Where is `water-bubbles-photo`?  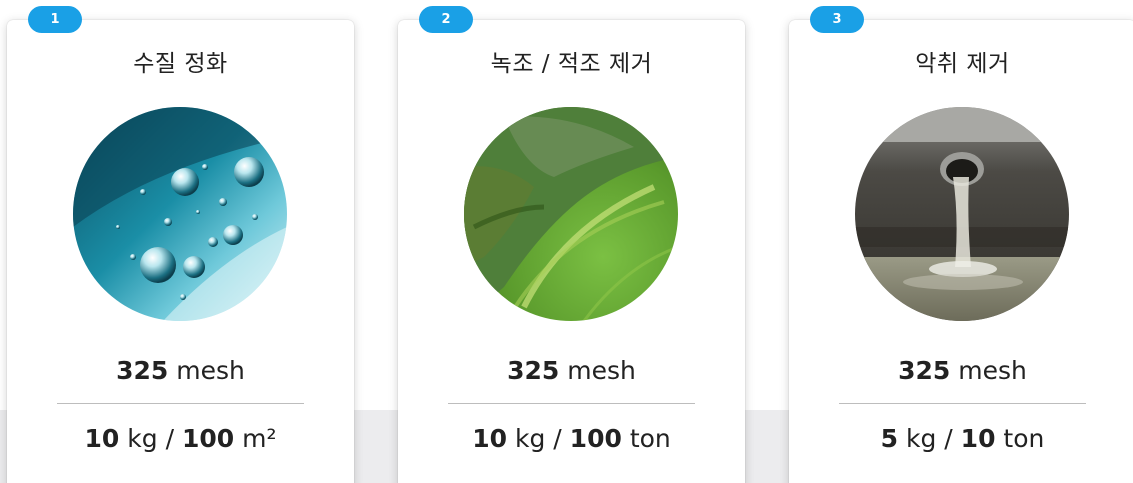
water-bubbles-photo is located at coordinates (180, 214).